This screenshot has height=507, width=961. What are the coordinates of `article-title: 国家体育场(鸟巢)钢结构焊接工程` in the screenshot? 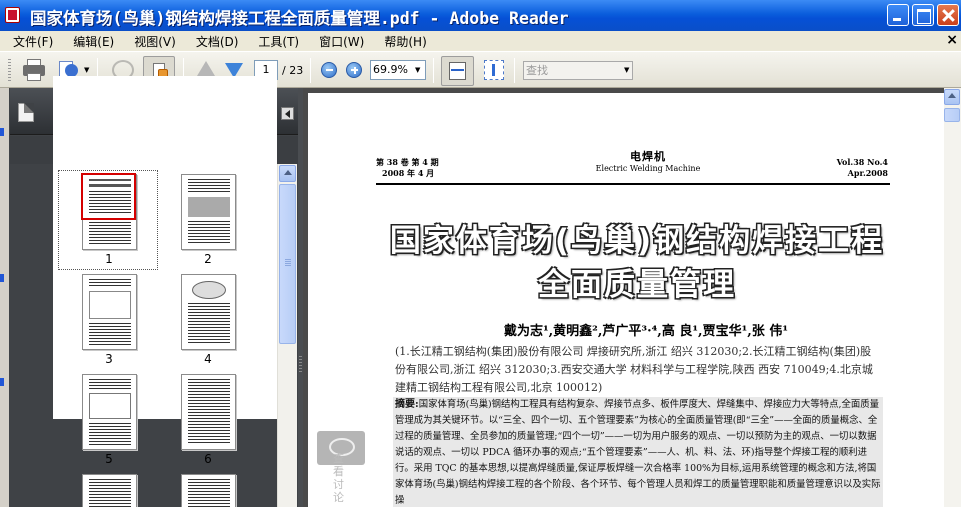 It's located at (637, 241).